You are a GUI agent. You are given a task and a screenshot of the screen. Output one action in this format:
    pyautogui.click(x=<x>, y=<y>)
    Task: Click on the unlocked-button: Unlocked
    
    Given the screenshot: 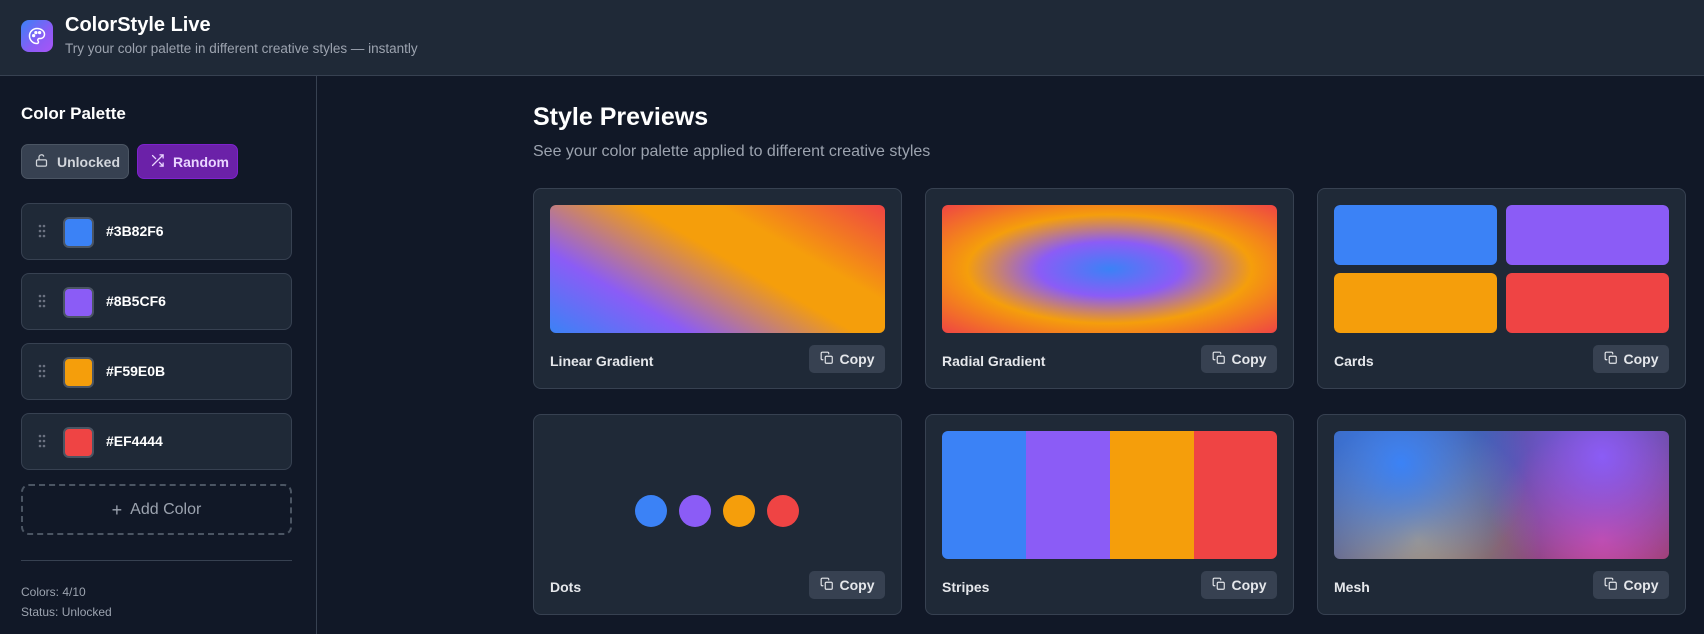 What is the action you would take?
    pyautogui.click(x=75, y=161)
    